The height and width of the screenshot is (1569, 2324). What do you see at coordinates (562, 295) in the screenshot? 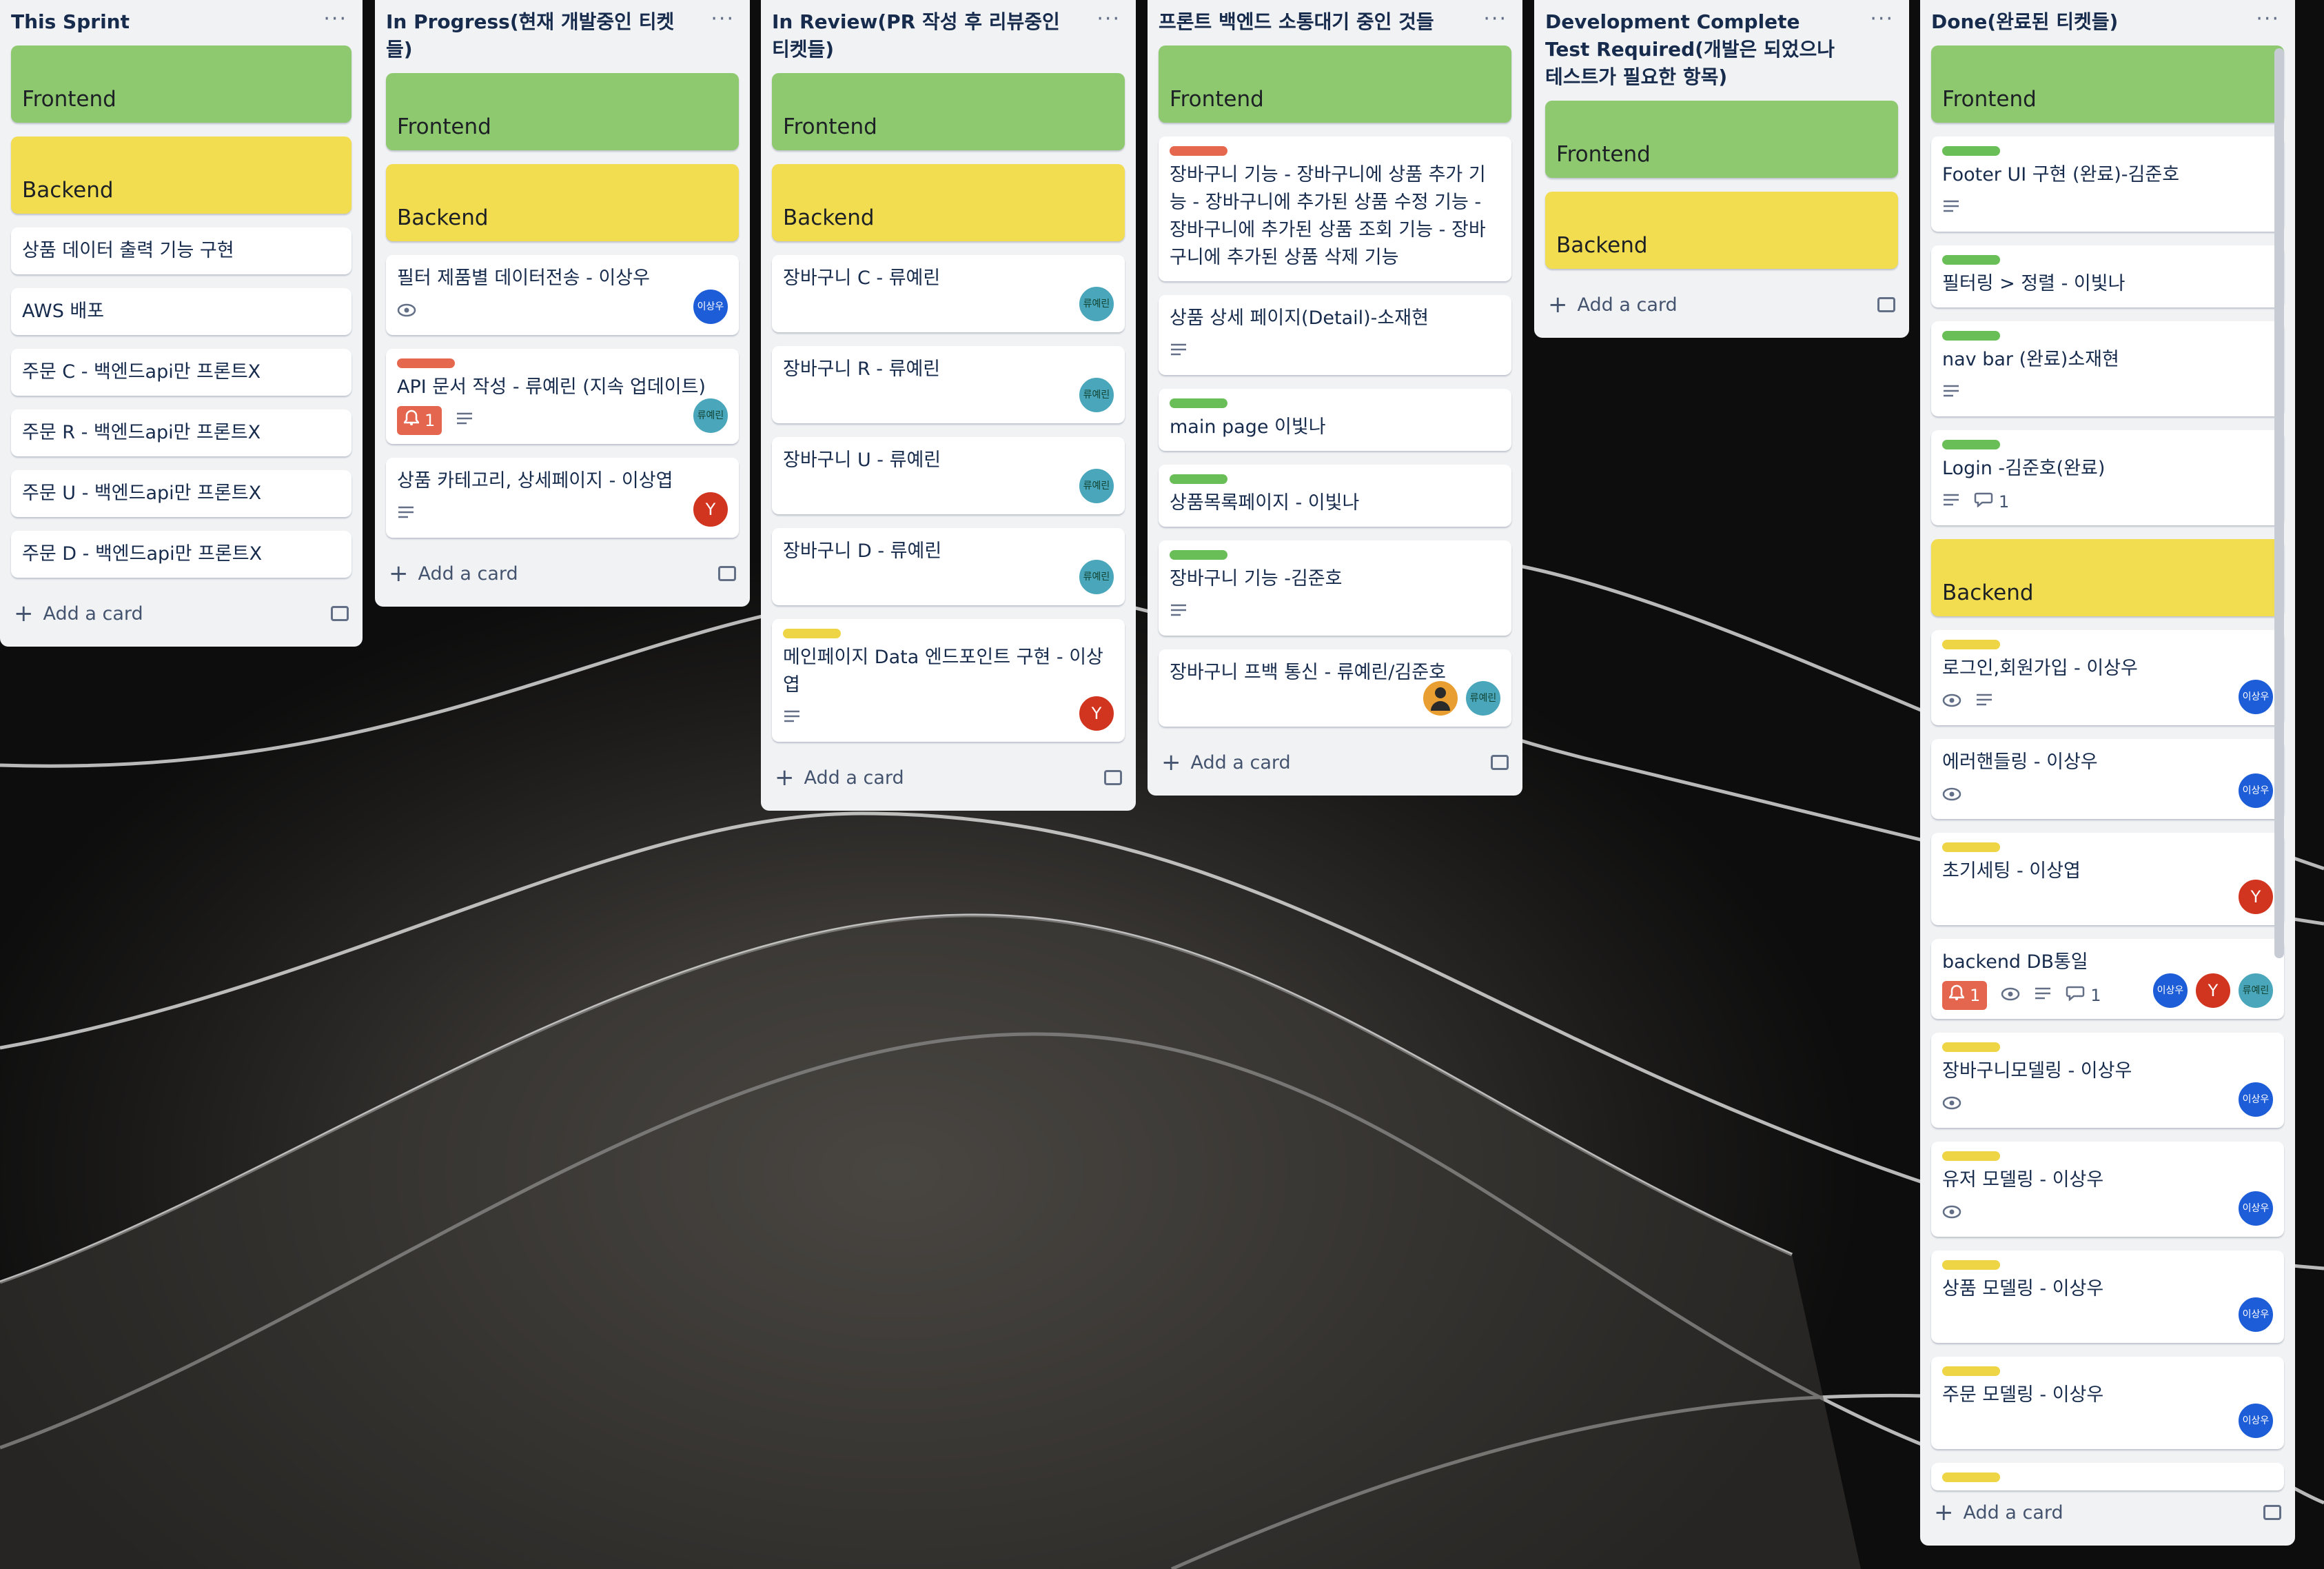
I see `card: 필터 제품별 데이터전송 - 이상우 이상우` at bounding box center [562, 295].